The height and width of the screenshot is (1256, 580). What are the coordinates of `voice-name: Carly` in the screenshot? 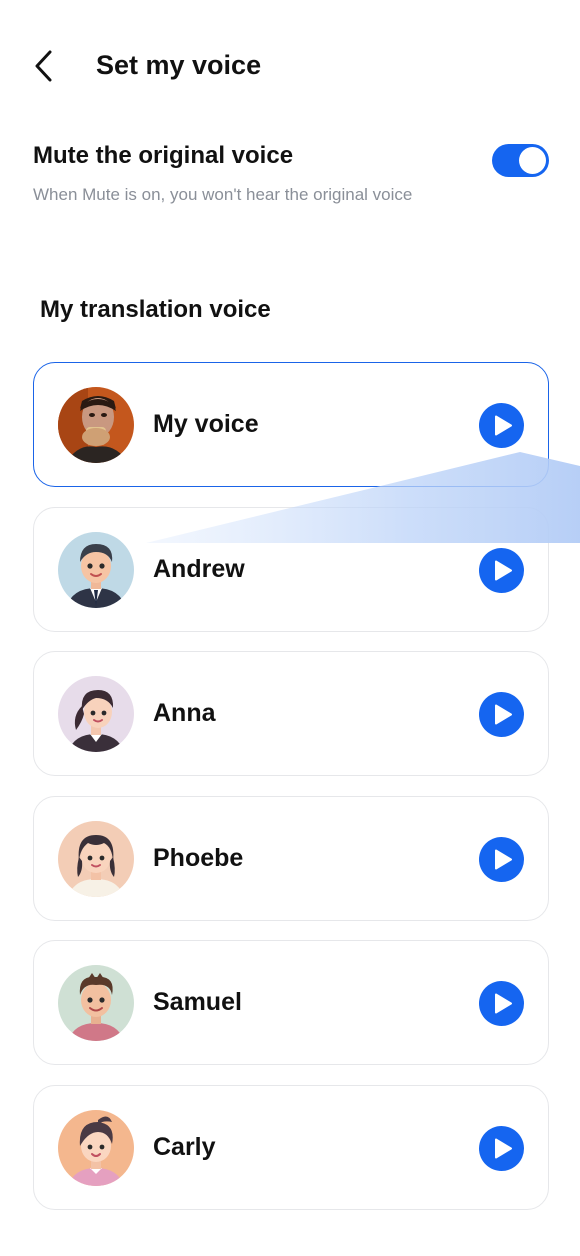 It's located at (184, 1146).